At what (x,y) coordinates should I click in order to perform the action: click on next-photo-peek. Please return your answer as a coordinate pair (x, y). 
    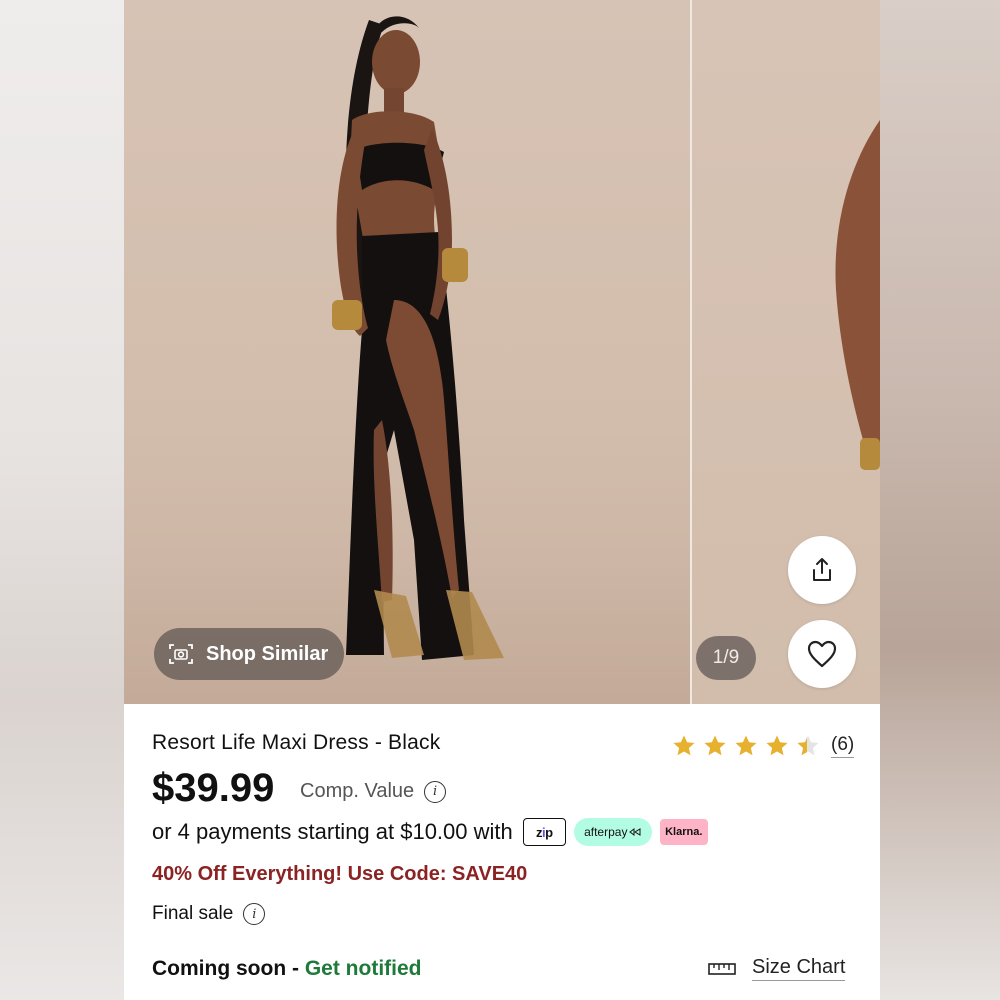
    Looking at the image, I should click on (857, 295).